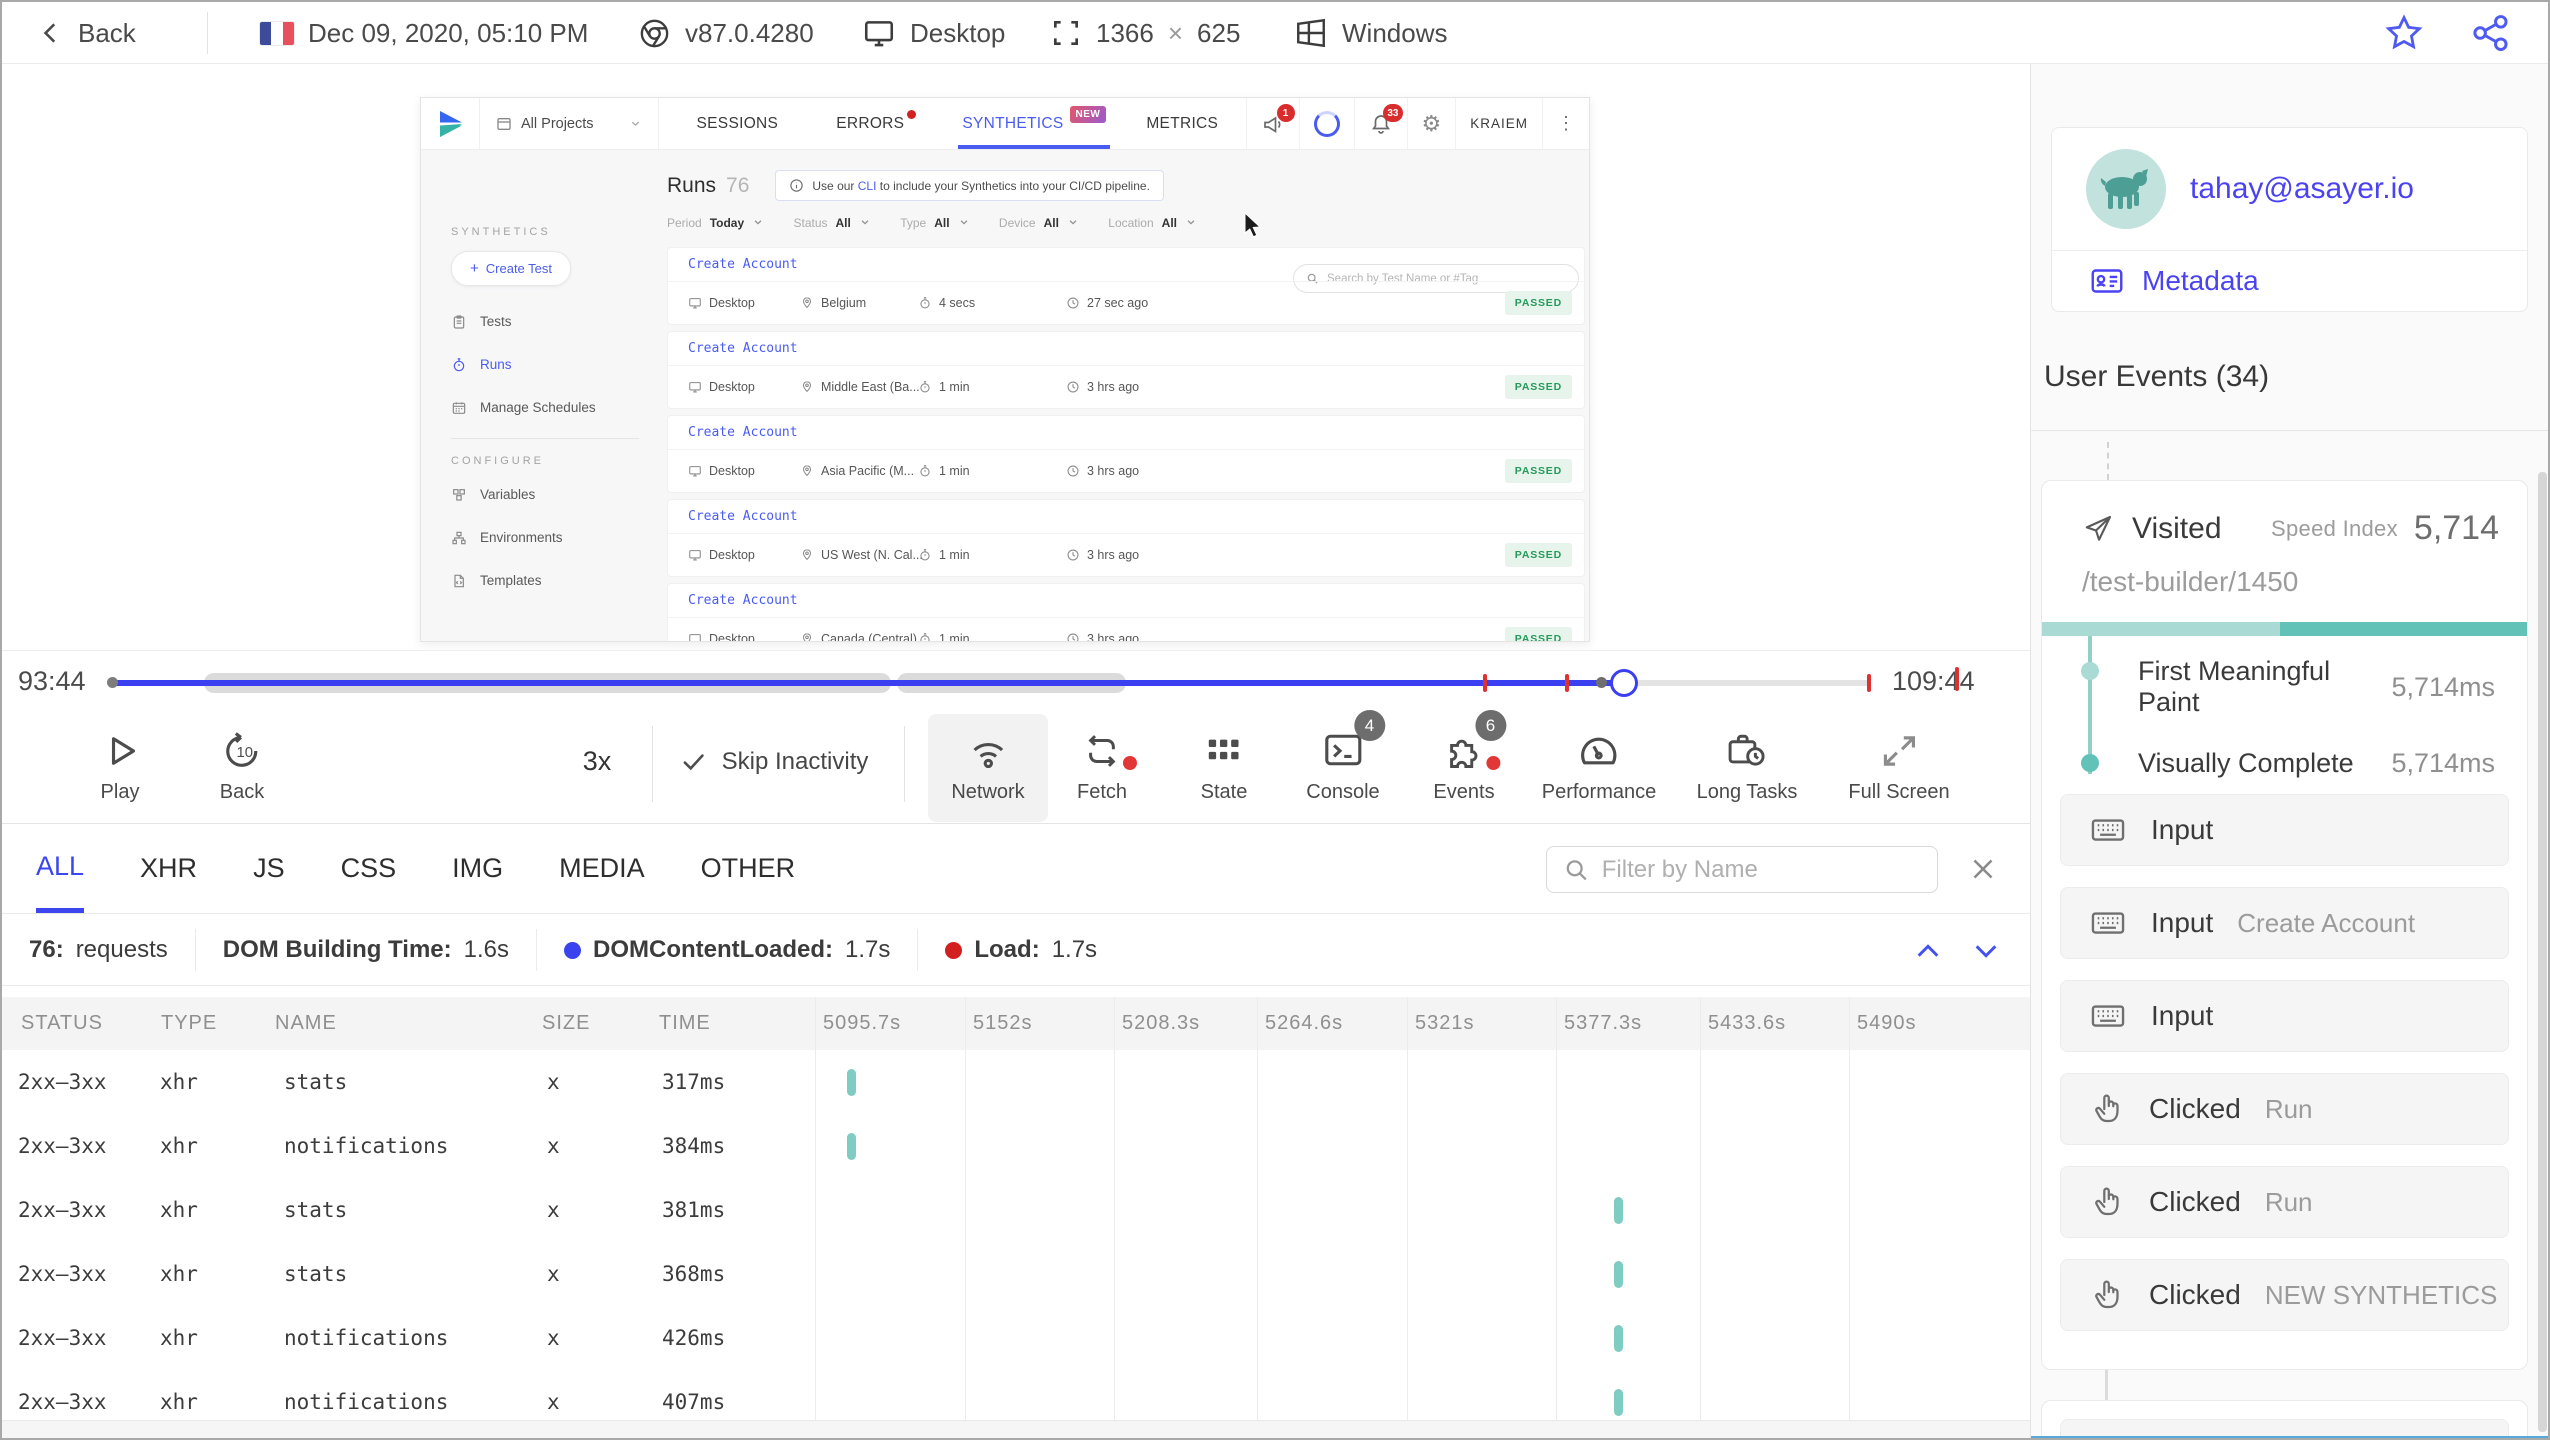  What do you see at coordinates (597, 761) in the screenshot?
I see `speed-toggle: 3x` at bounding box center [597, 761].